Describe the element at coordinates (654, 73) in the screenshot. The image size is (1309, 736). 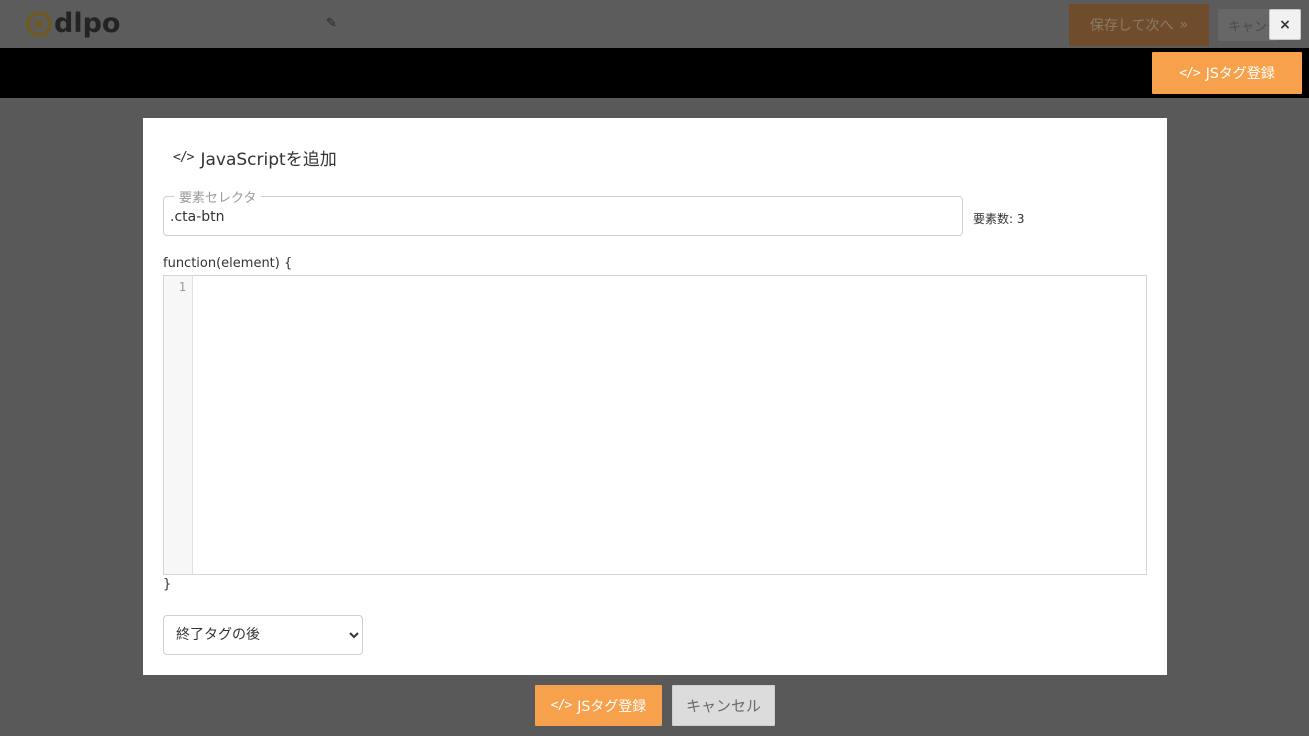
I see `editor-toolbar` at that location.